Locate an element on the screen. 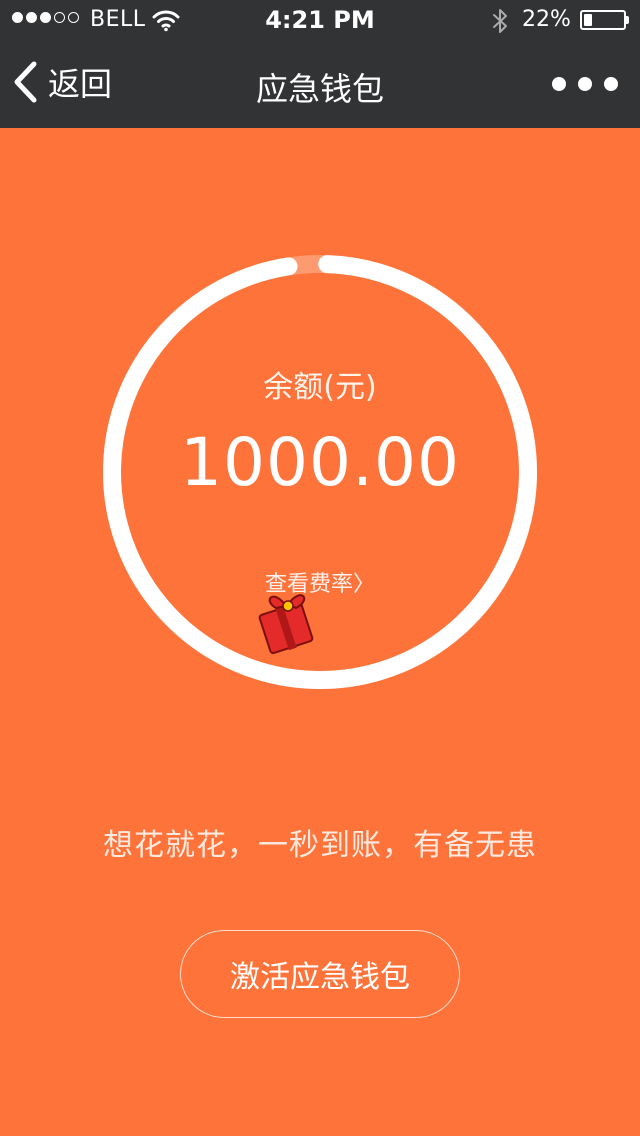 This screenshot has width=640, height=1136. gift-box-icon is located at coordinates (286, 624).